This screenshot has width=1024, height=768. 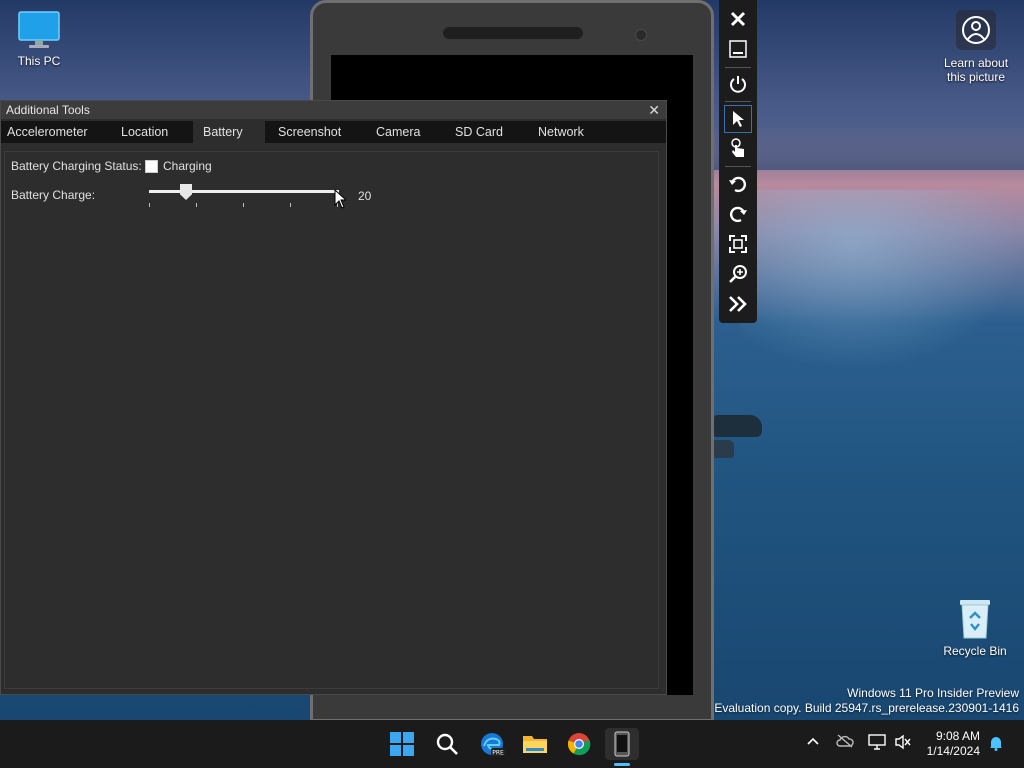 I want to click on window-title: Additional Tools, so click(x=48, y=110).